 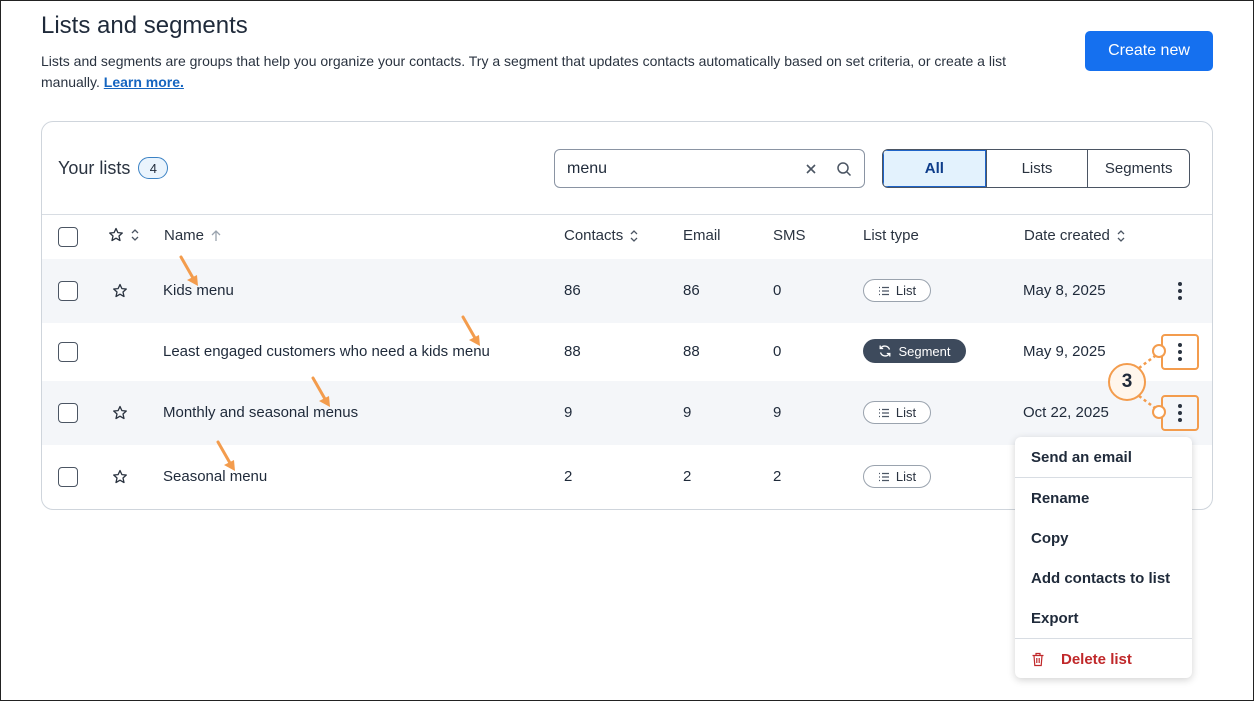 I want to click on menu-delete-list: Delete list, so click(x=1081, y=659).